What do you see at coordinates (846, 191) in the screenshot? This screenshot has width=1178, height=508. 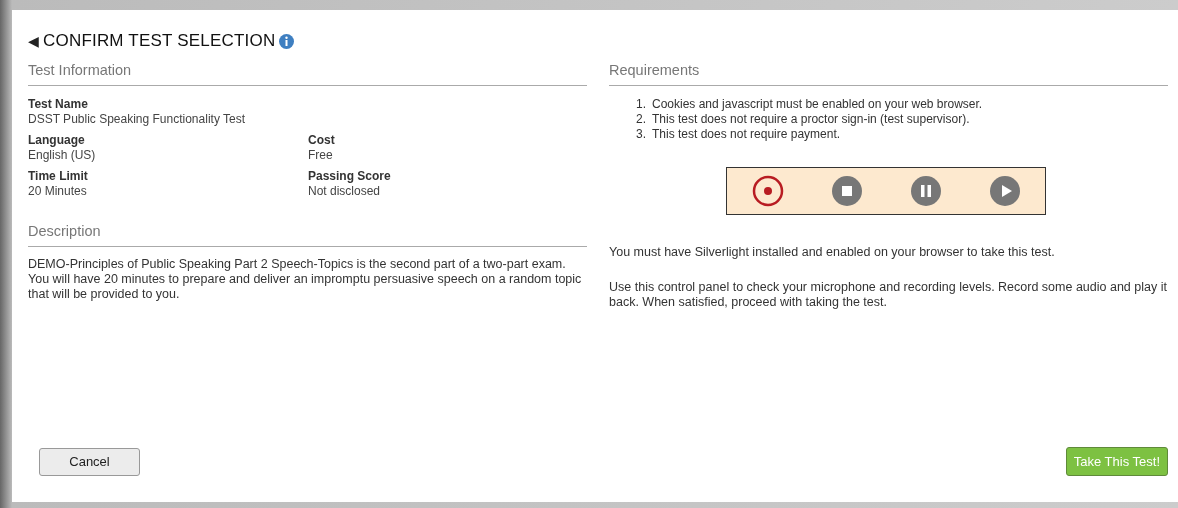 I see `stop-button` at bounding box center [846, 191].